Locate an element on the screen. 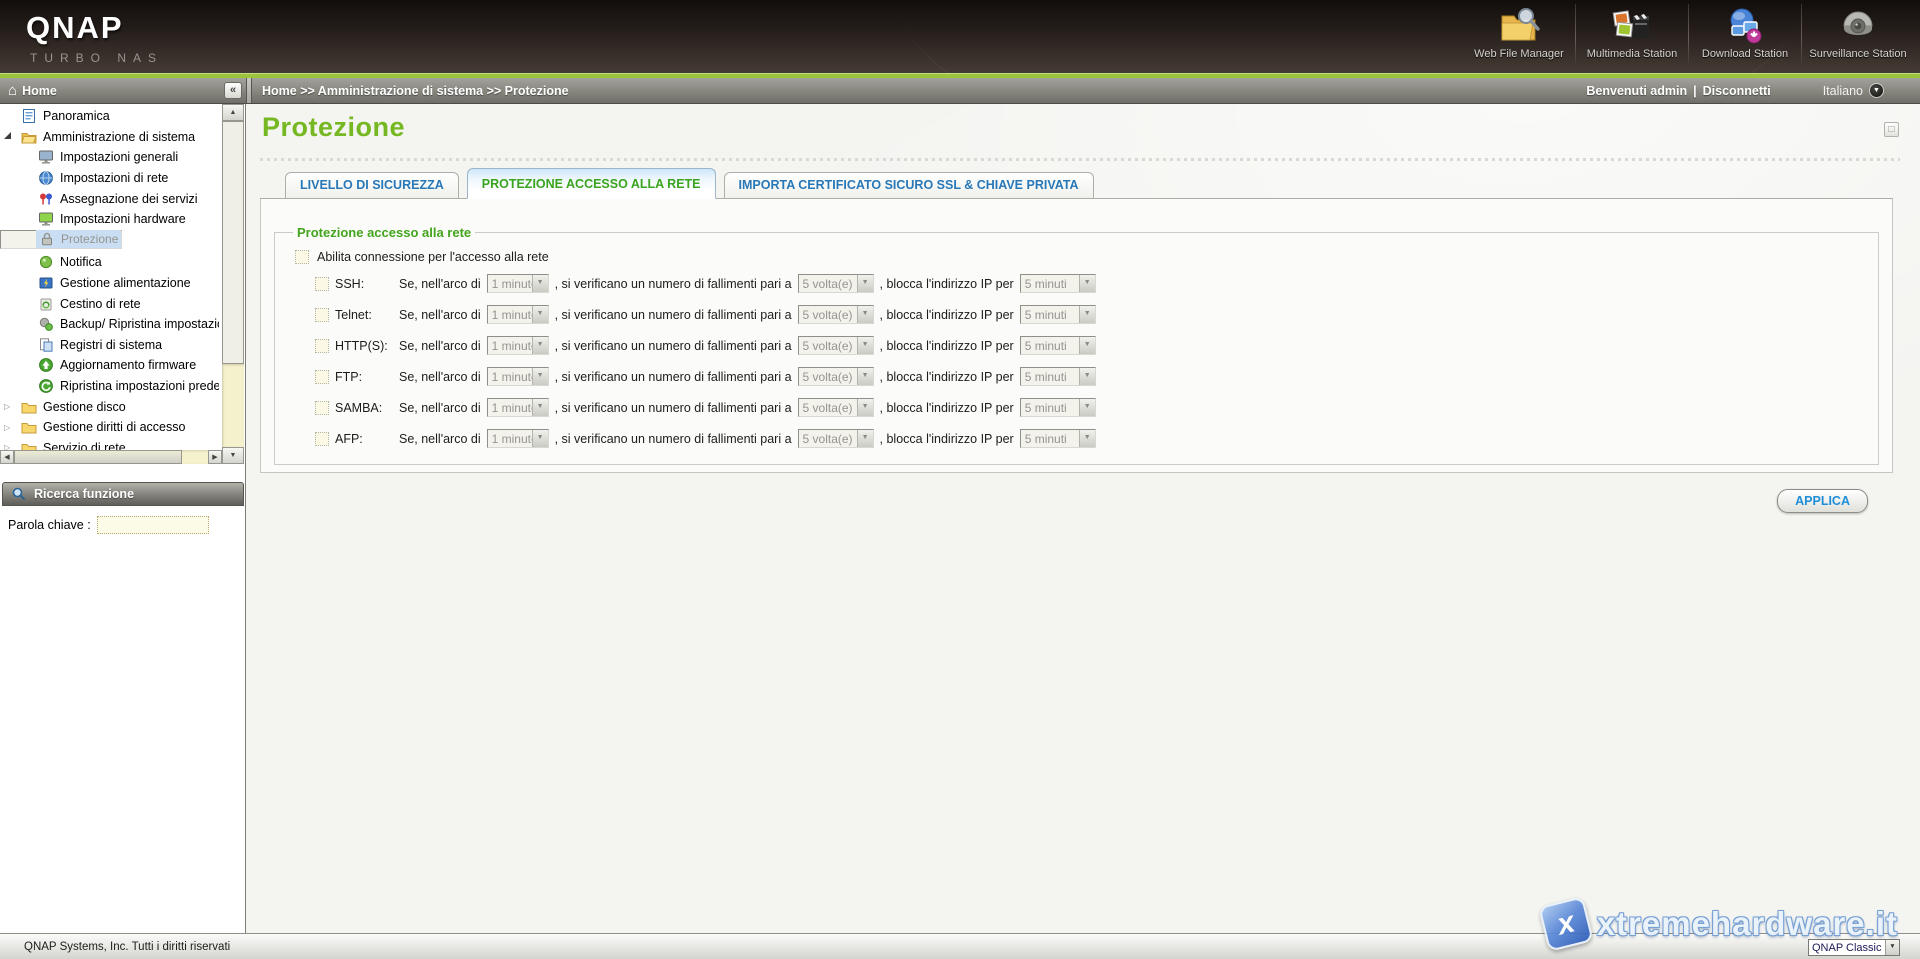 Image resolution: width=1920 pixels, height=959 pixels. scroll-down-button is located at coordinates (233, 455).